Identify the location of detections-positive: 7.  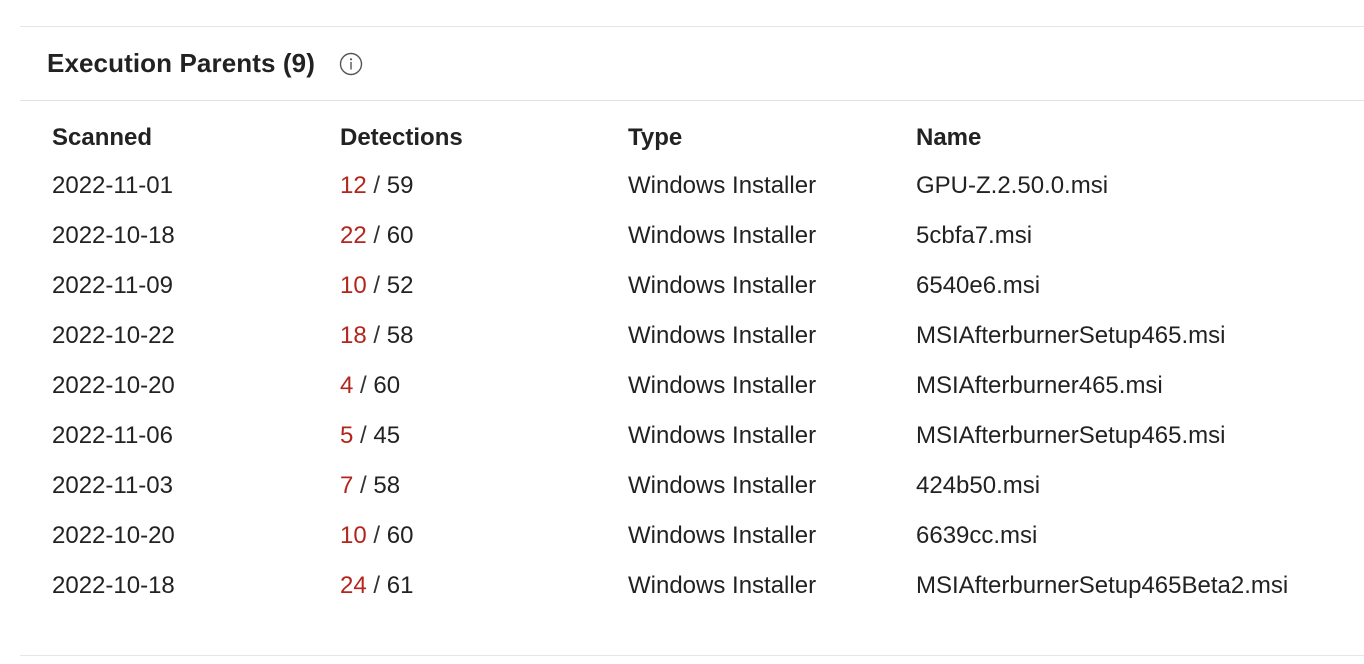
(347, 485).